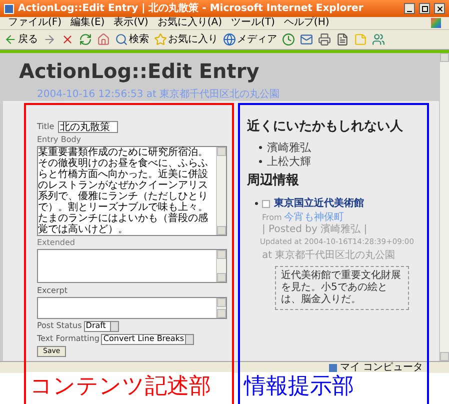 Image resolution: width=449 pixels, height=404 pixels. I want to click on computer-icon, so click(332, 368).